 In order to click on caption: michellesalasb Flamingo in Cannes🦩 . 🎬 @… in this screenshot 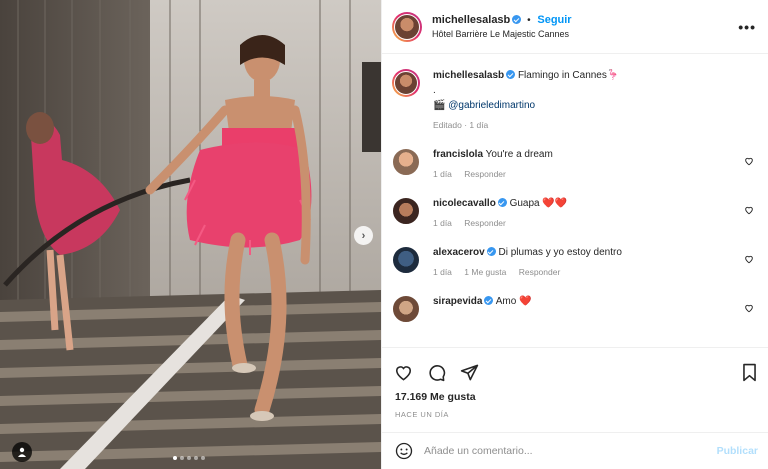, I will do `click(575, 99)`.